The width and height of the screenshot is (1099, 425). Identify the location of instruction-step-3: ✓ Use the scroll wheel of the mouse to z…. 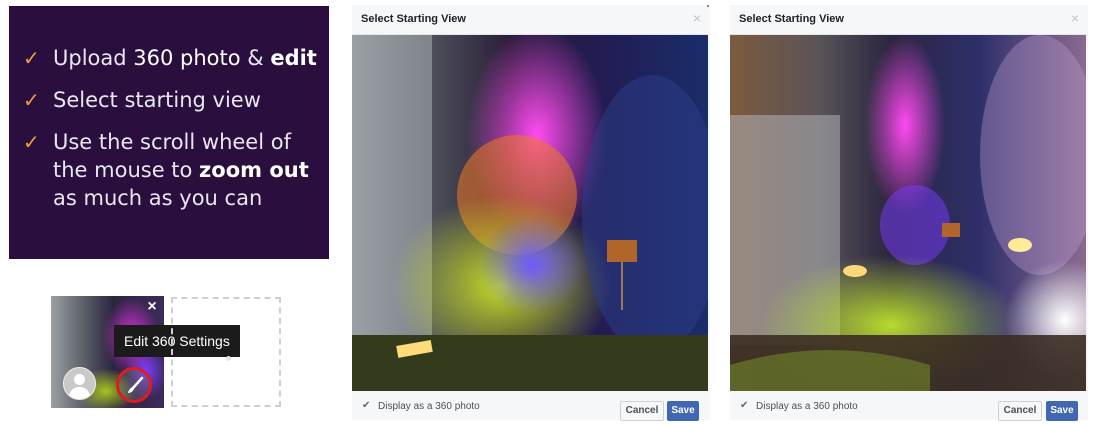
(176, 170).